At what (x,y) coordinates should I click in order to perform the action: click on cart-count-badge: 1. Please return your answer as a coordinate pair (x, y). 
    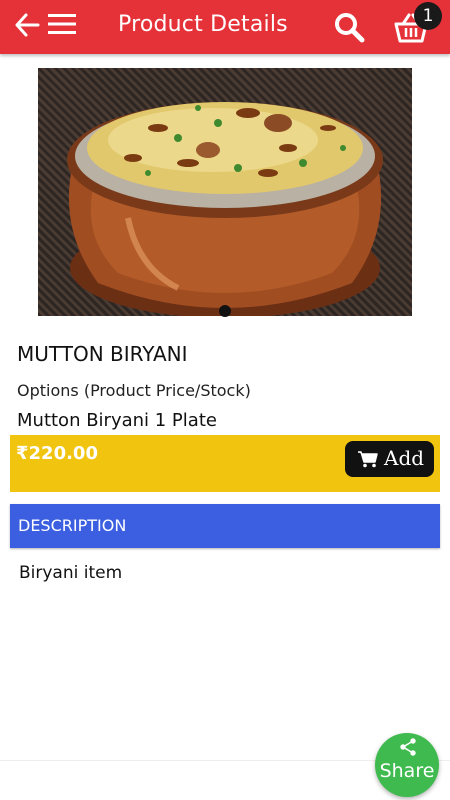
    Looking at the image, I should click on (428, 16).